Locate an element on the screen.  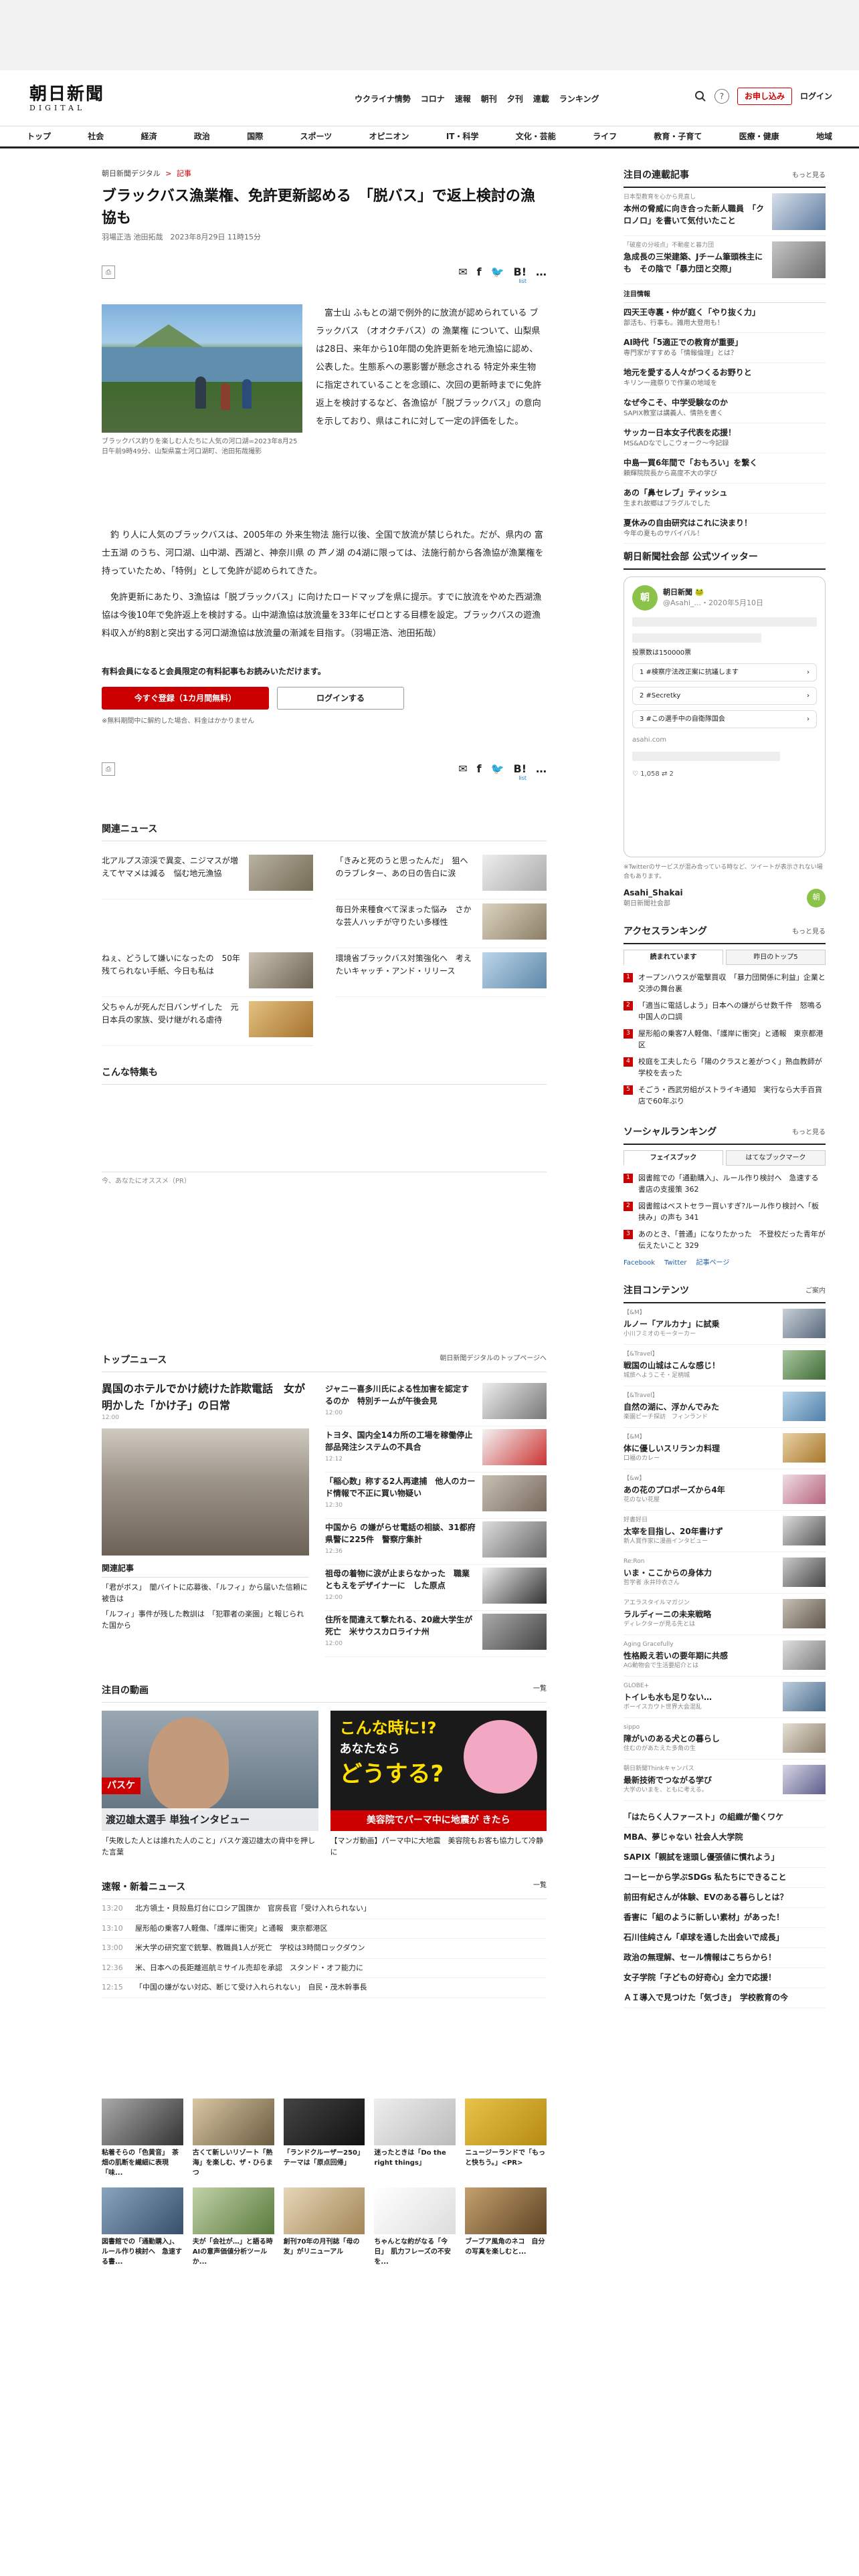
attention-item: 朝日新聞Thinkキャンパス 最新技術でつながる学び 大学のいまを、ともに考える。 is located at coordinates (725, 1780).